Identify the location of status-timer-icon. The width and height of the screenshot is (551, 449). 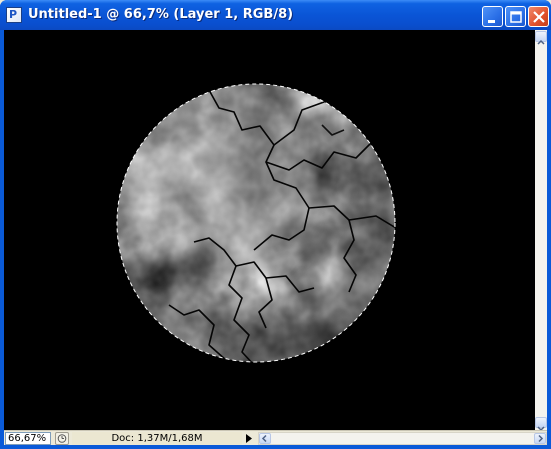
(62, 438).